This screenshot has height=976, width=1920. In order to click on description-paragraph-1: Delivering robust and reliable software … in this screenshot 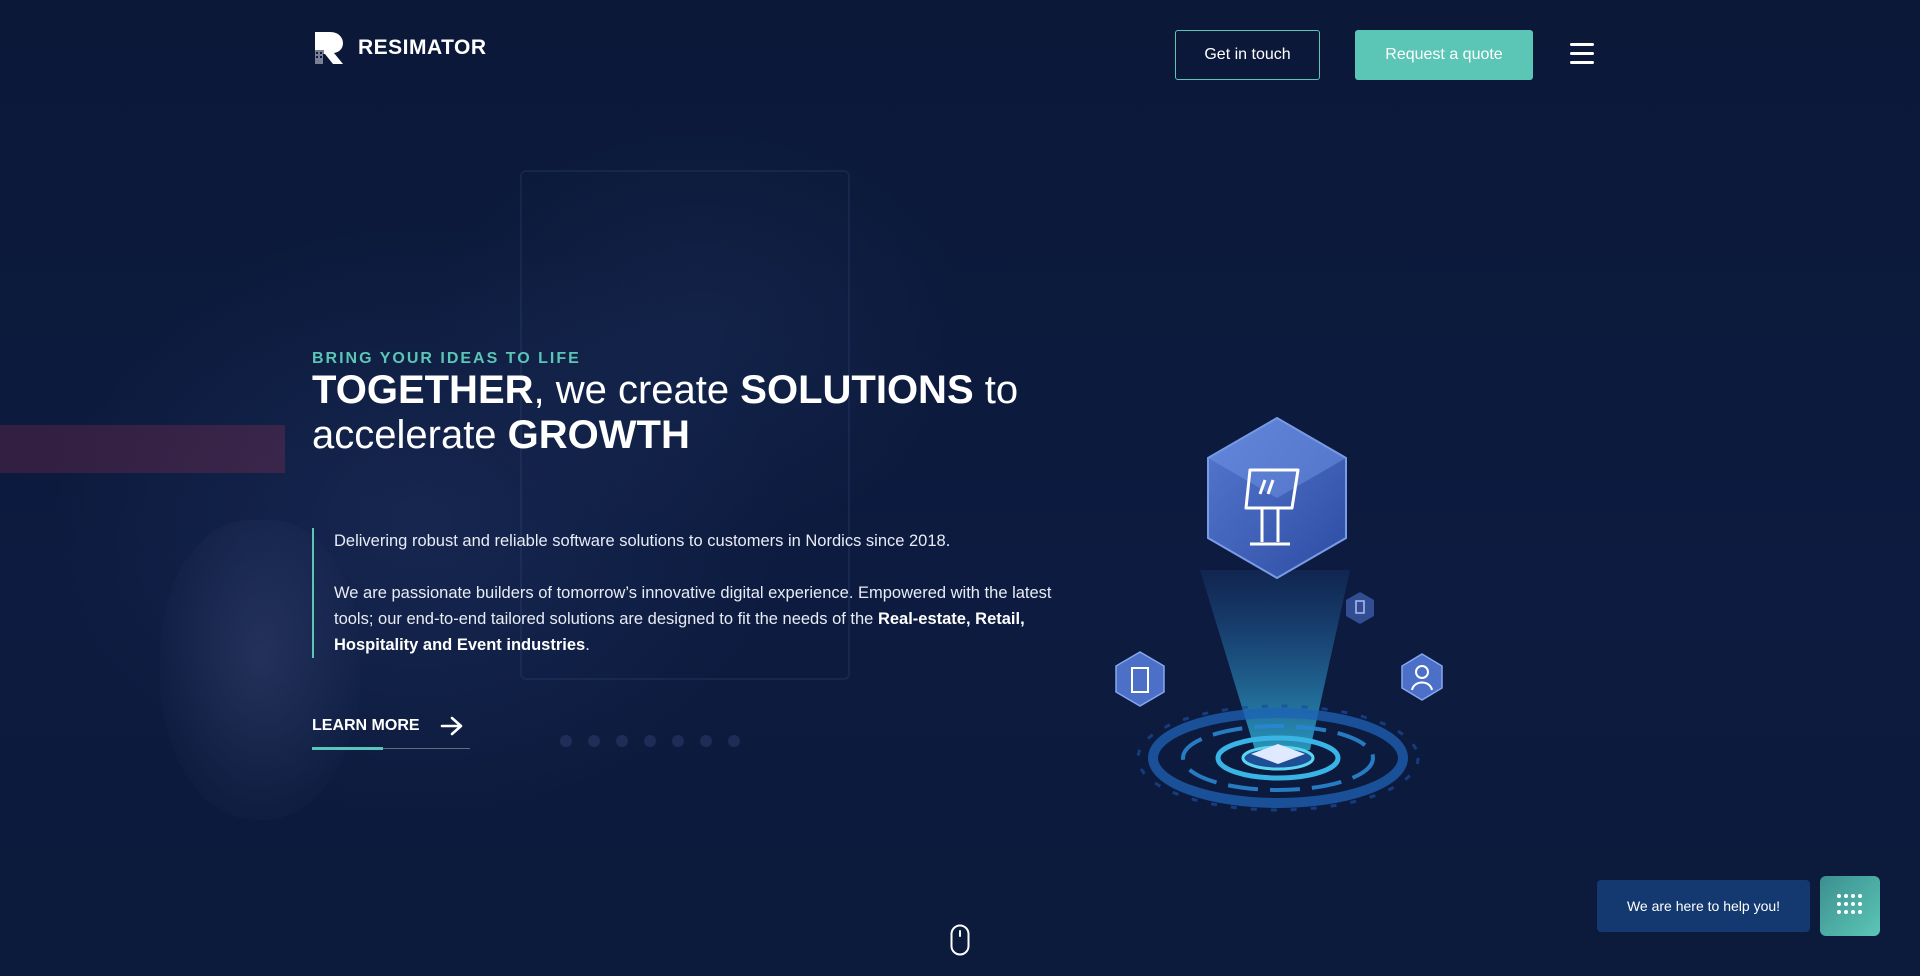, I will do `click(642, 541)`.